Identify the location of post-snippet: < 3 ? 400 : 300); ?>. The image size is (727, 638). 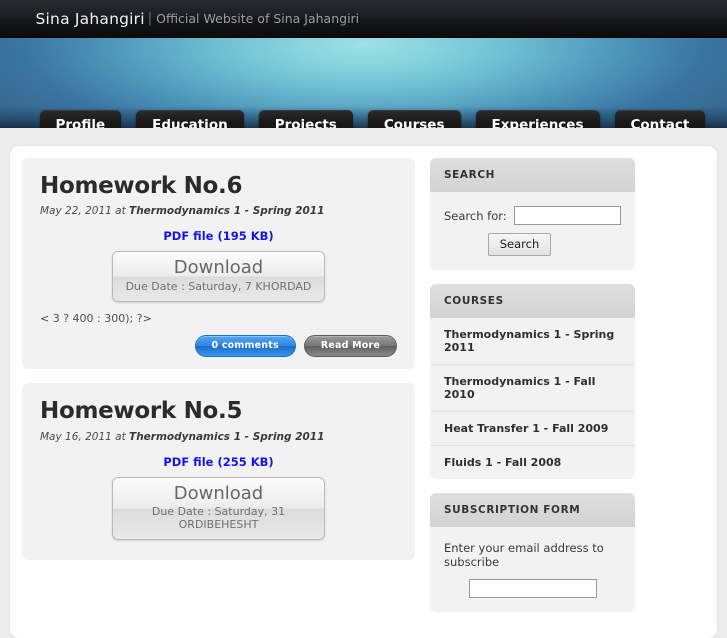
(96, 318).